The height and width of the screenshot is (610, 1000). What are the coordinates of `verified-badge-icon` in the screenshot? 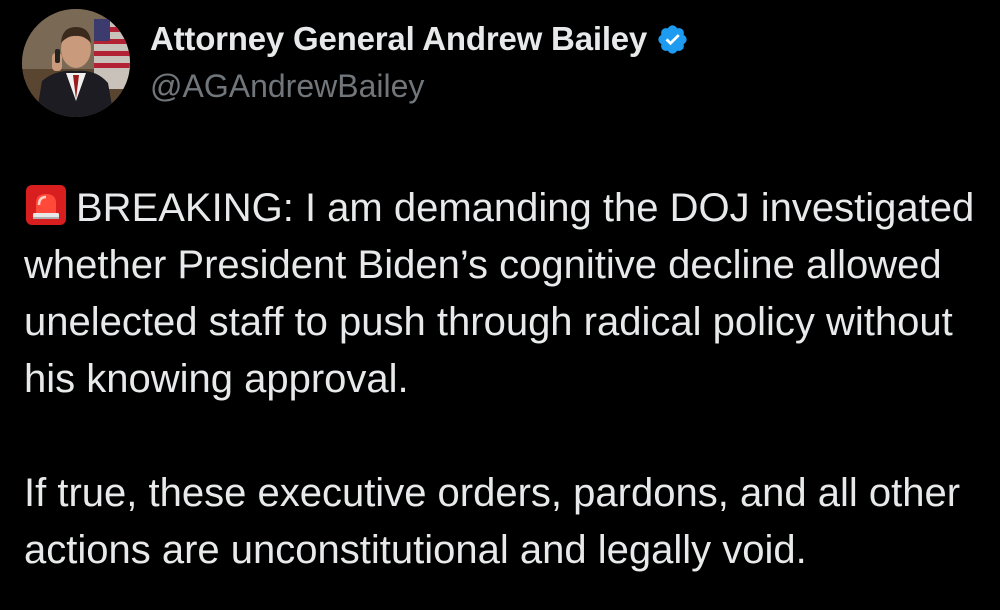 It's located at (672, 39).